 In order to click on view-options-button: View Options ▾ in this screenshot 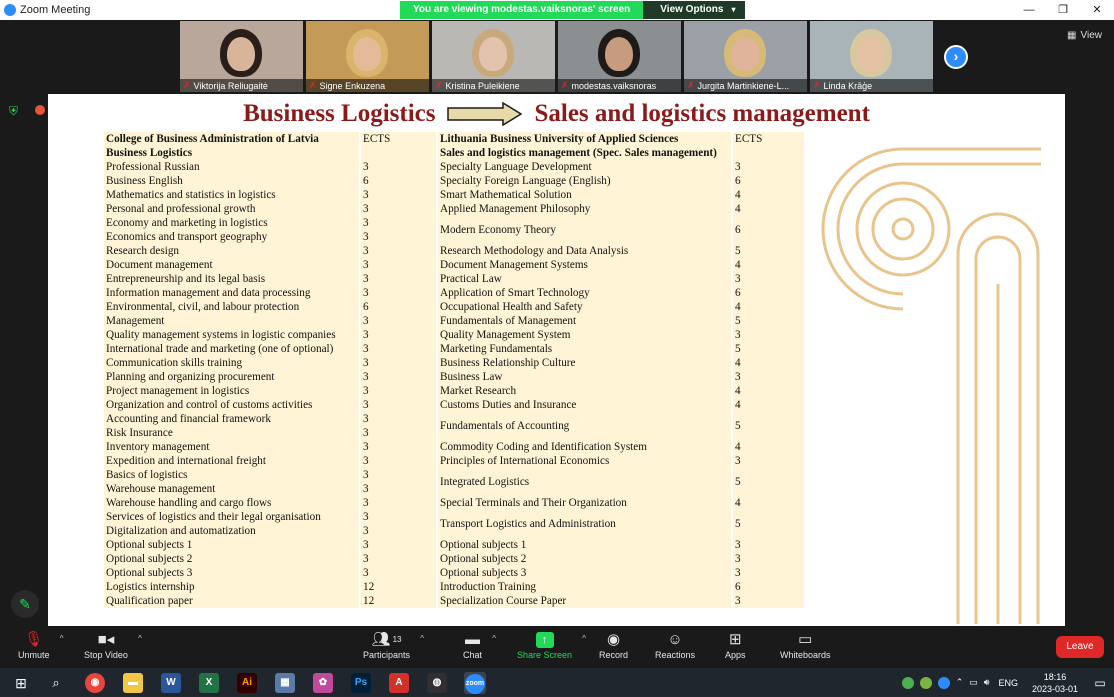, I will do `click(694, 10)`.